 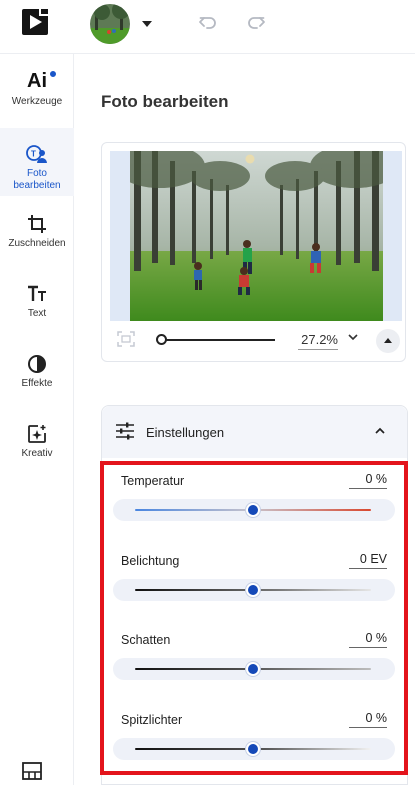 What do you see at coordinates (37, 364) in the screenshot?
I see `effects-icon` at bounding box center [37, 364].